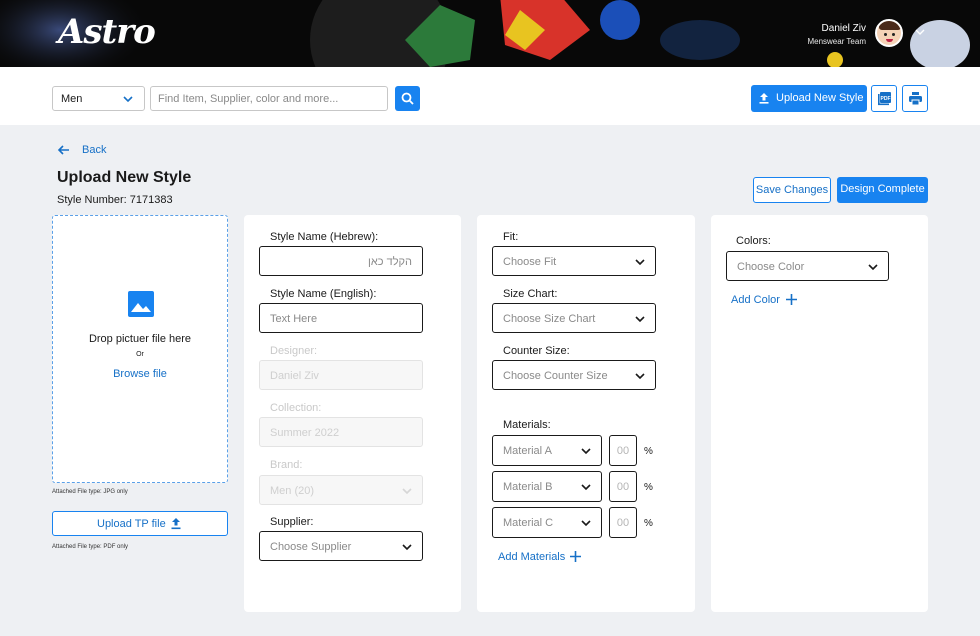  I want to click on gender-select-value: Men, so click(72, 99).